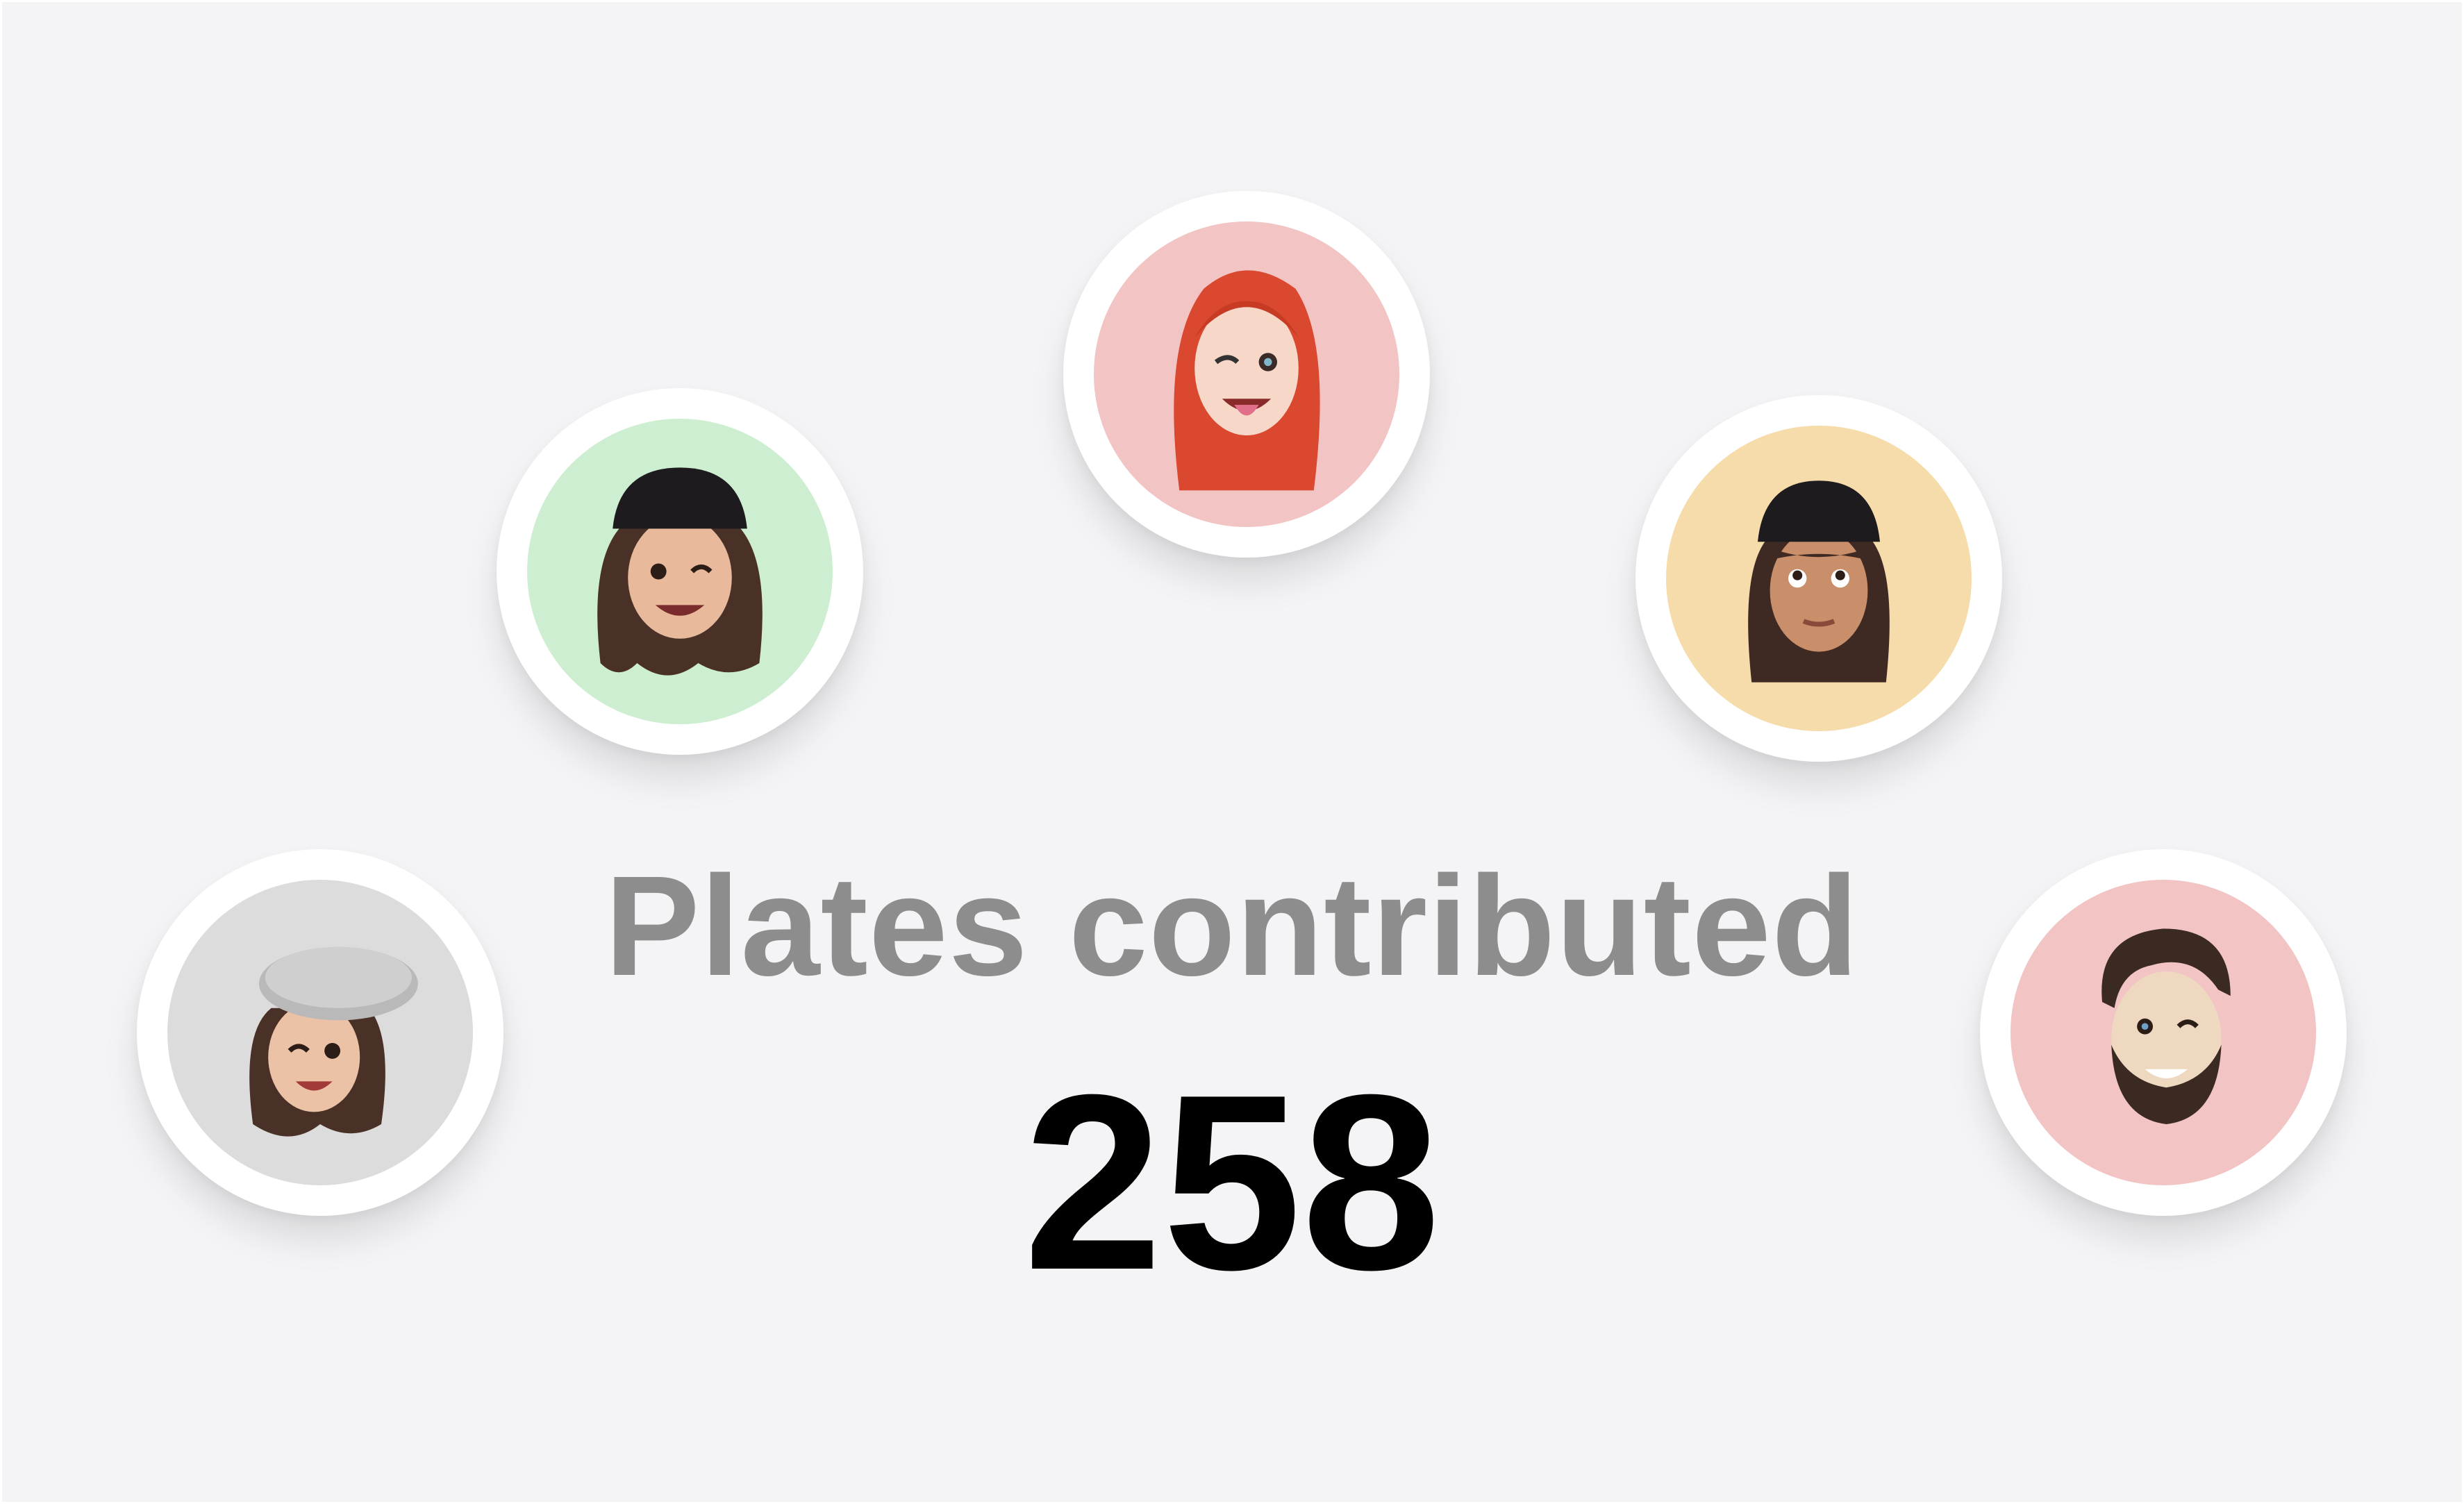 This screenshot has width=2464, height=1504. I want to click on green-beanie-memoji-icon, so click(680, 571).